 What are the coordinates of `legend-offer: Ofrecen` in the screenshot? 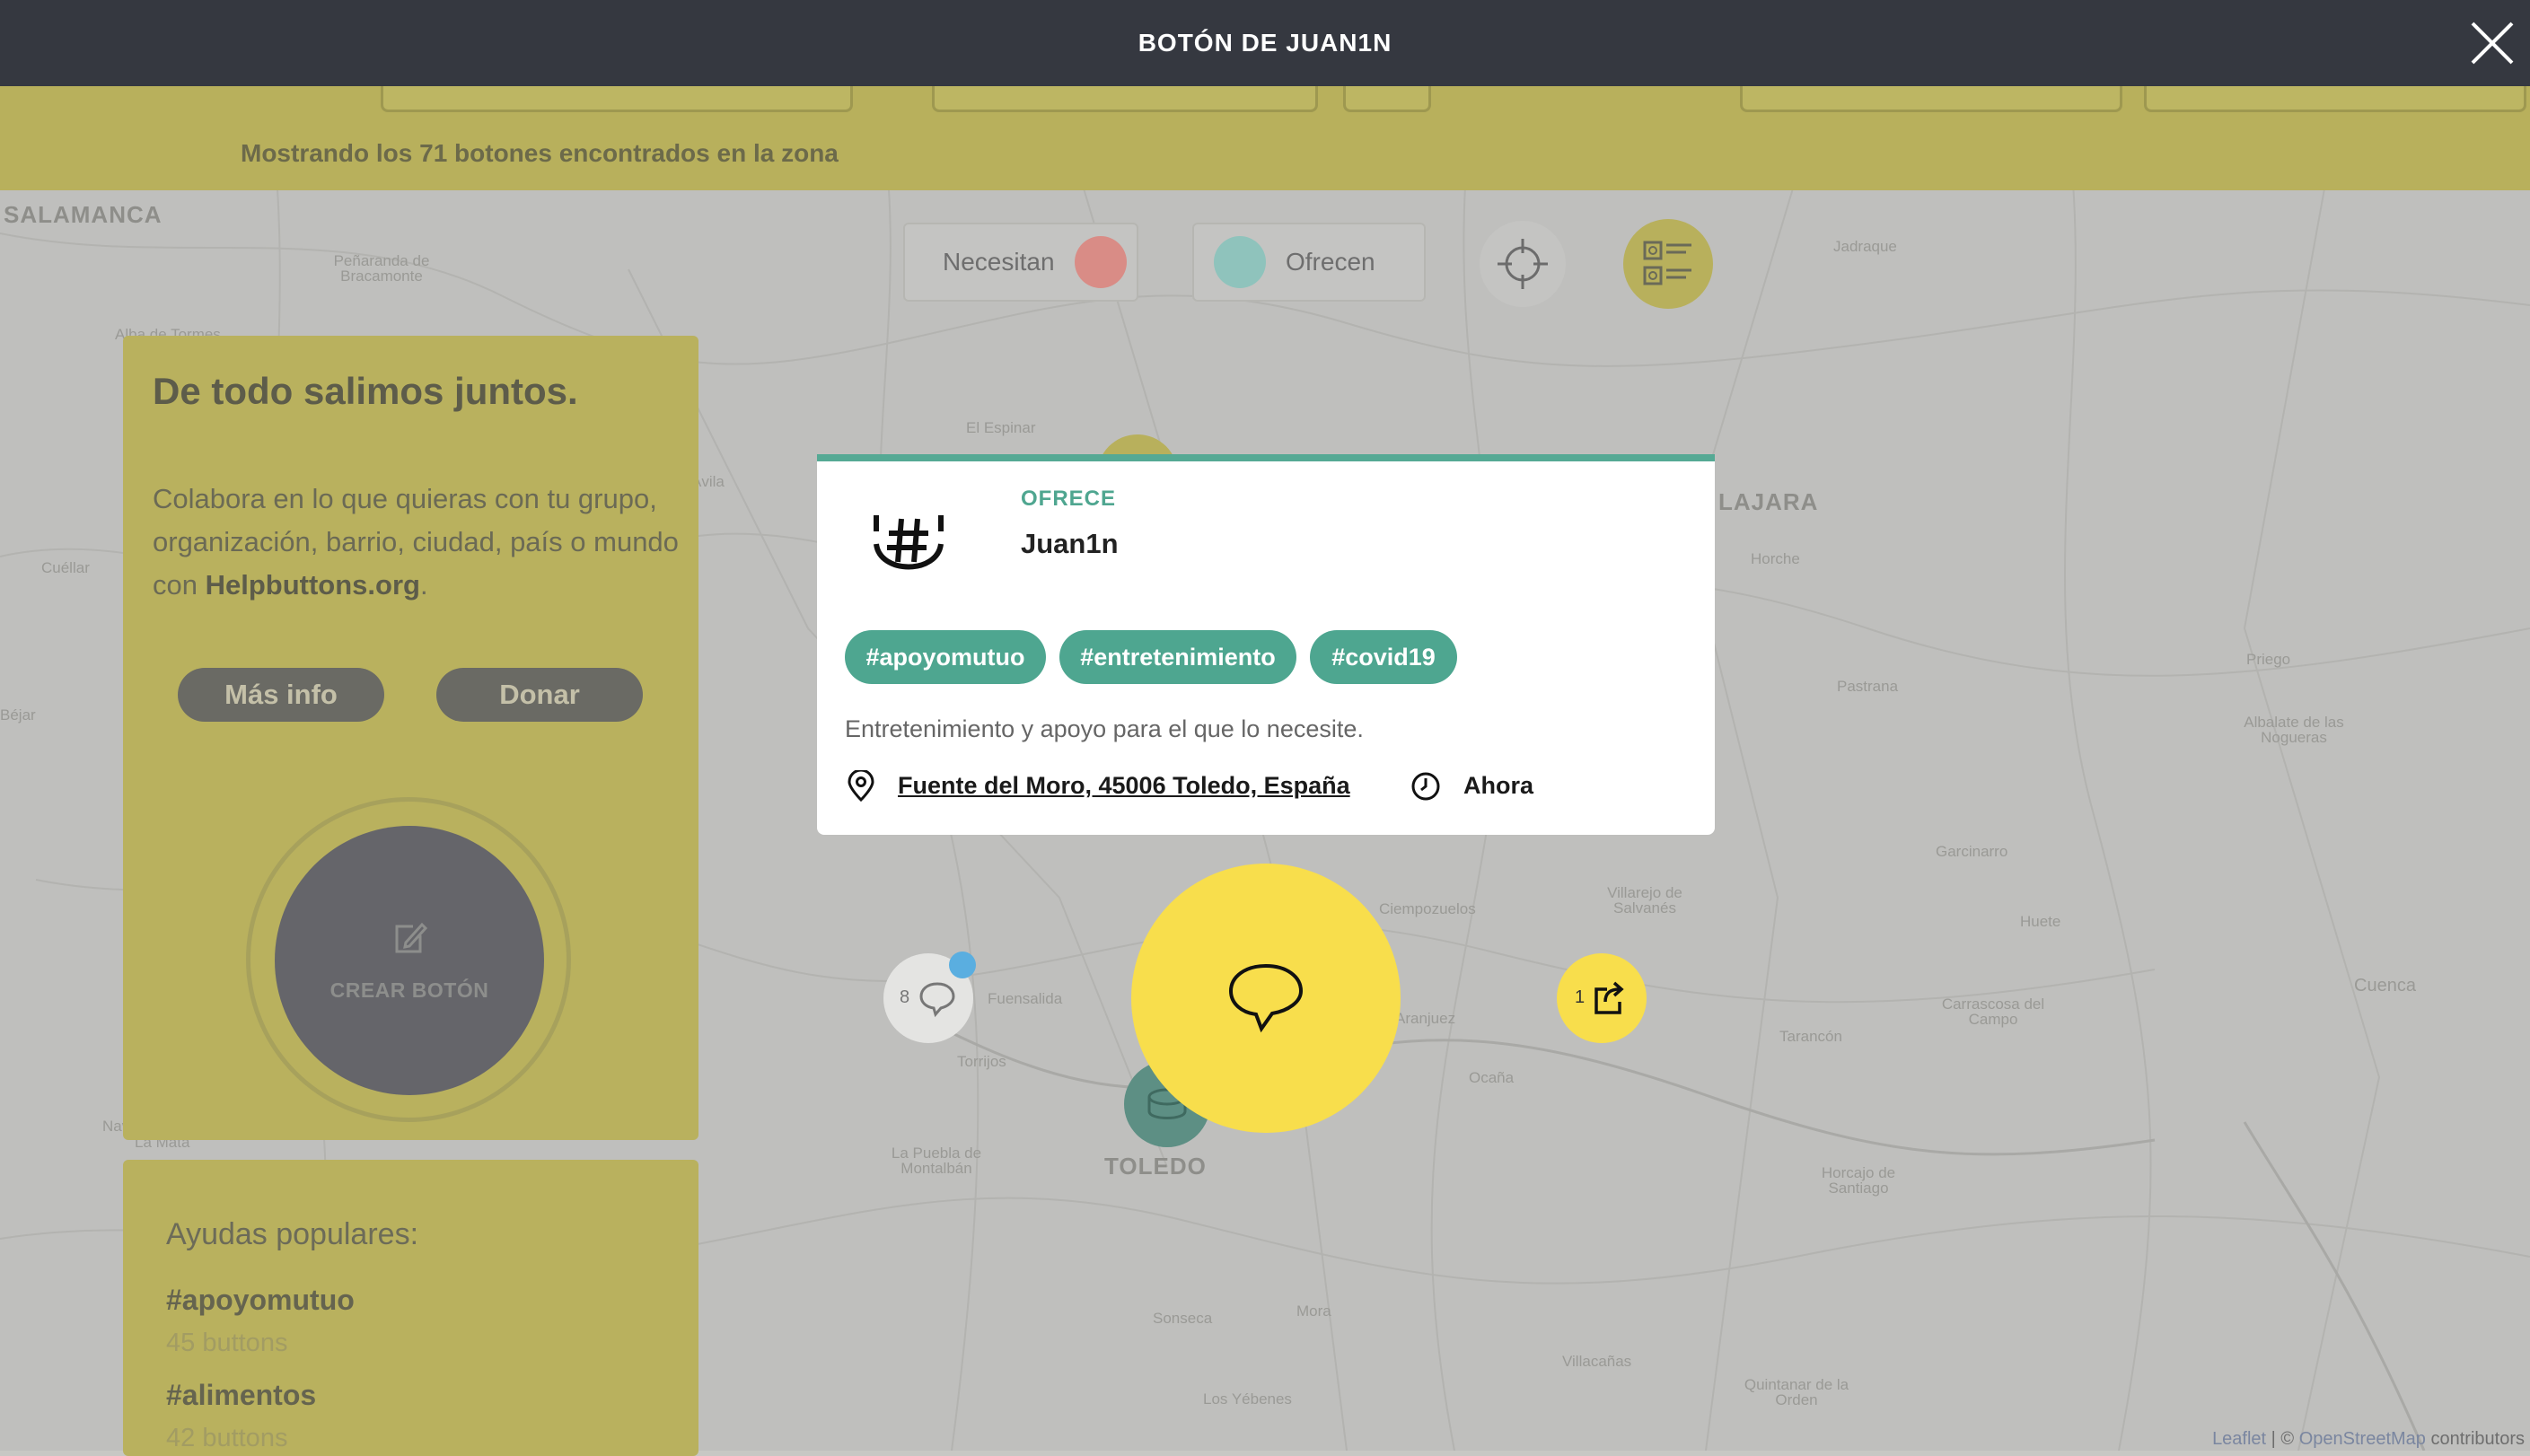 It's located at (1309, 263).